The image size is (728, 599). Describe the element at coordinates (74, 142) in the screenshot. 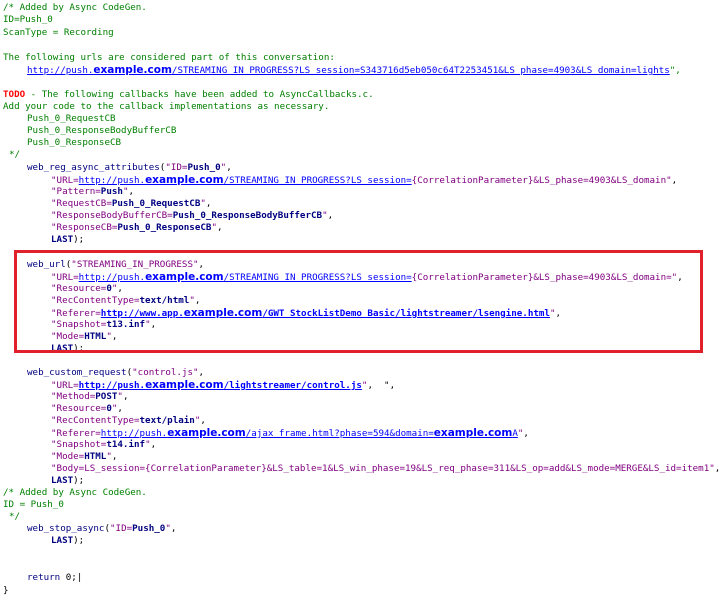

I see `code-token: Push_0_ResponseCB` at that location.